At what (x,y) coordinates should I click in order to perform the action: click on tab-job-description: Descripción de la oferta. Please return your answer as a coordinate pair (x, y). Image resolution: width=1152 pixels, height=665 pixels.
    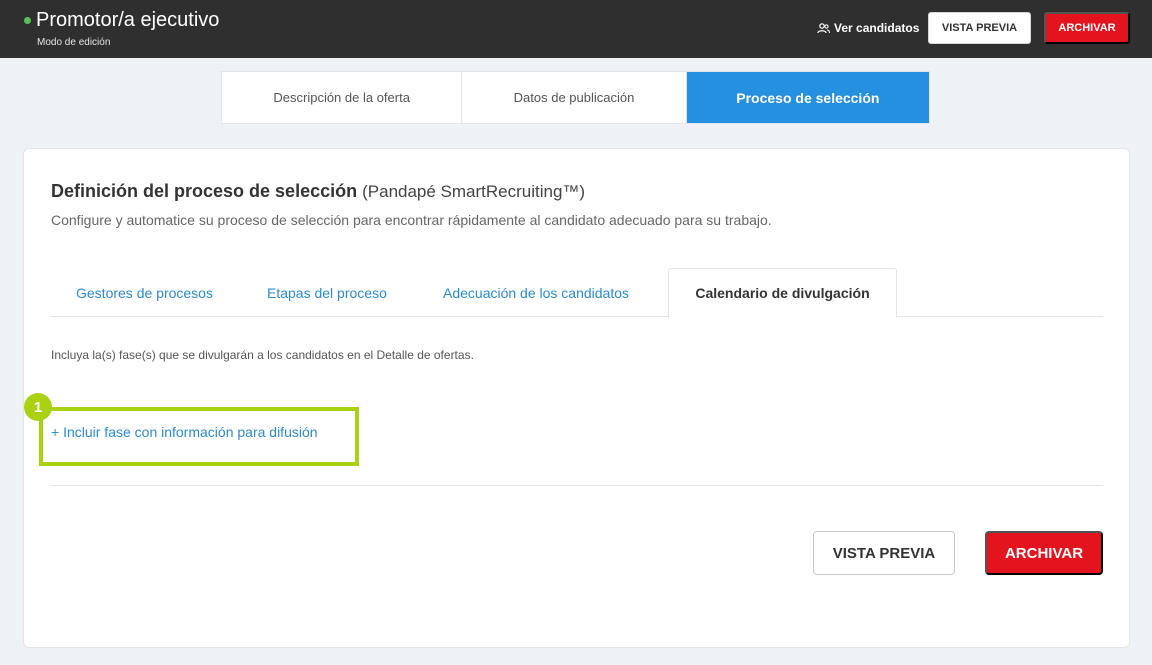
    Looking at the image, I should click on (342, 97).